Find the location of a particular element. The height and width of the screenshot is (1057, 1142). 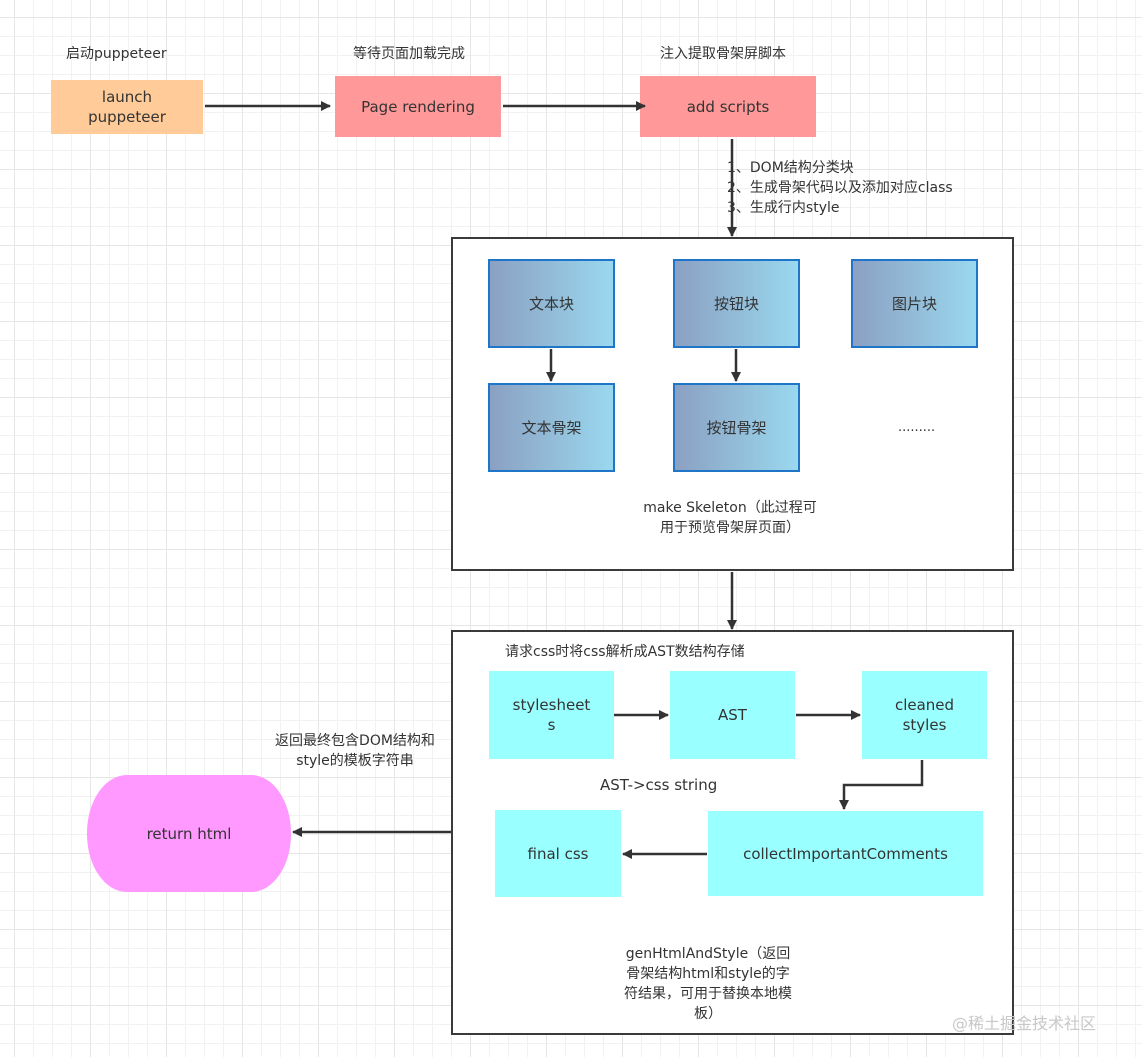

image-block-node: 图片块 is located at coordinates (914, 303).